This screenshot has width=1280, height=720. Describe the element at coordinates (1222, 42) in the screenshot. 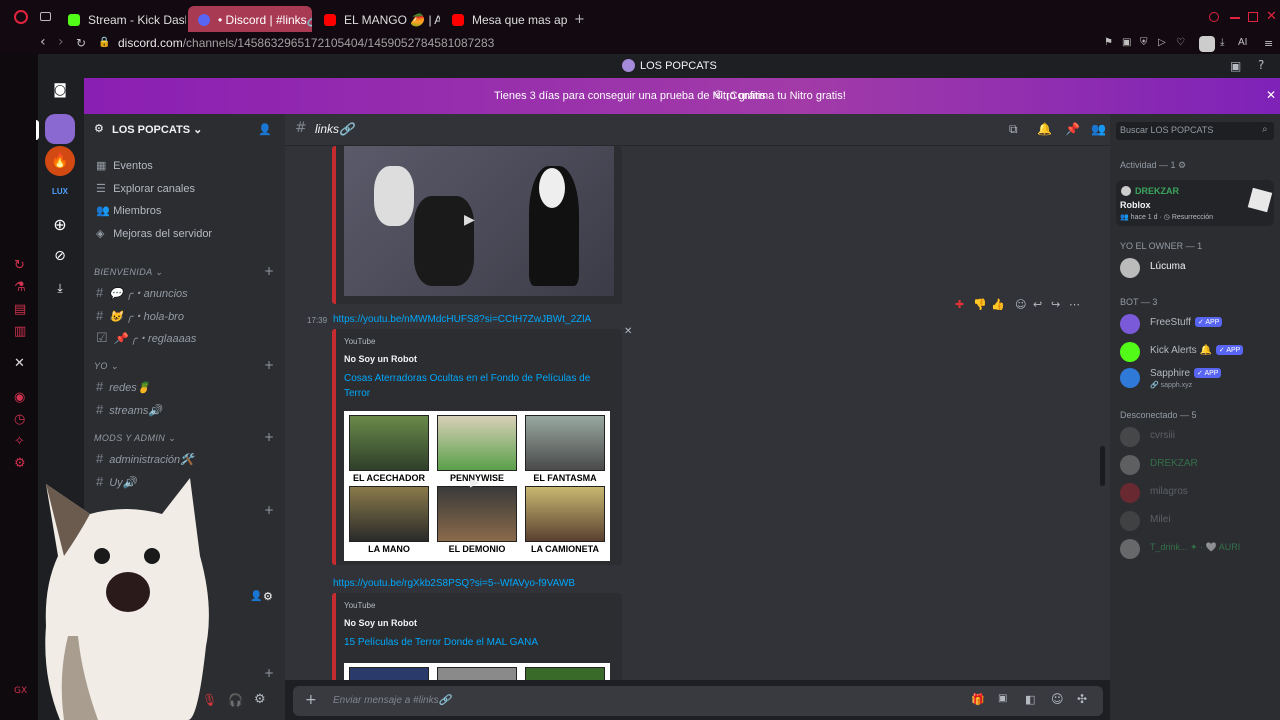

I see `download-icon: ⤓` at that location.